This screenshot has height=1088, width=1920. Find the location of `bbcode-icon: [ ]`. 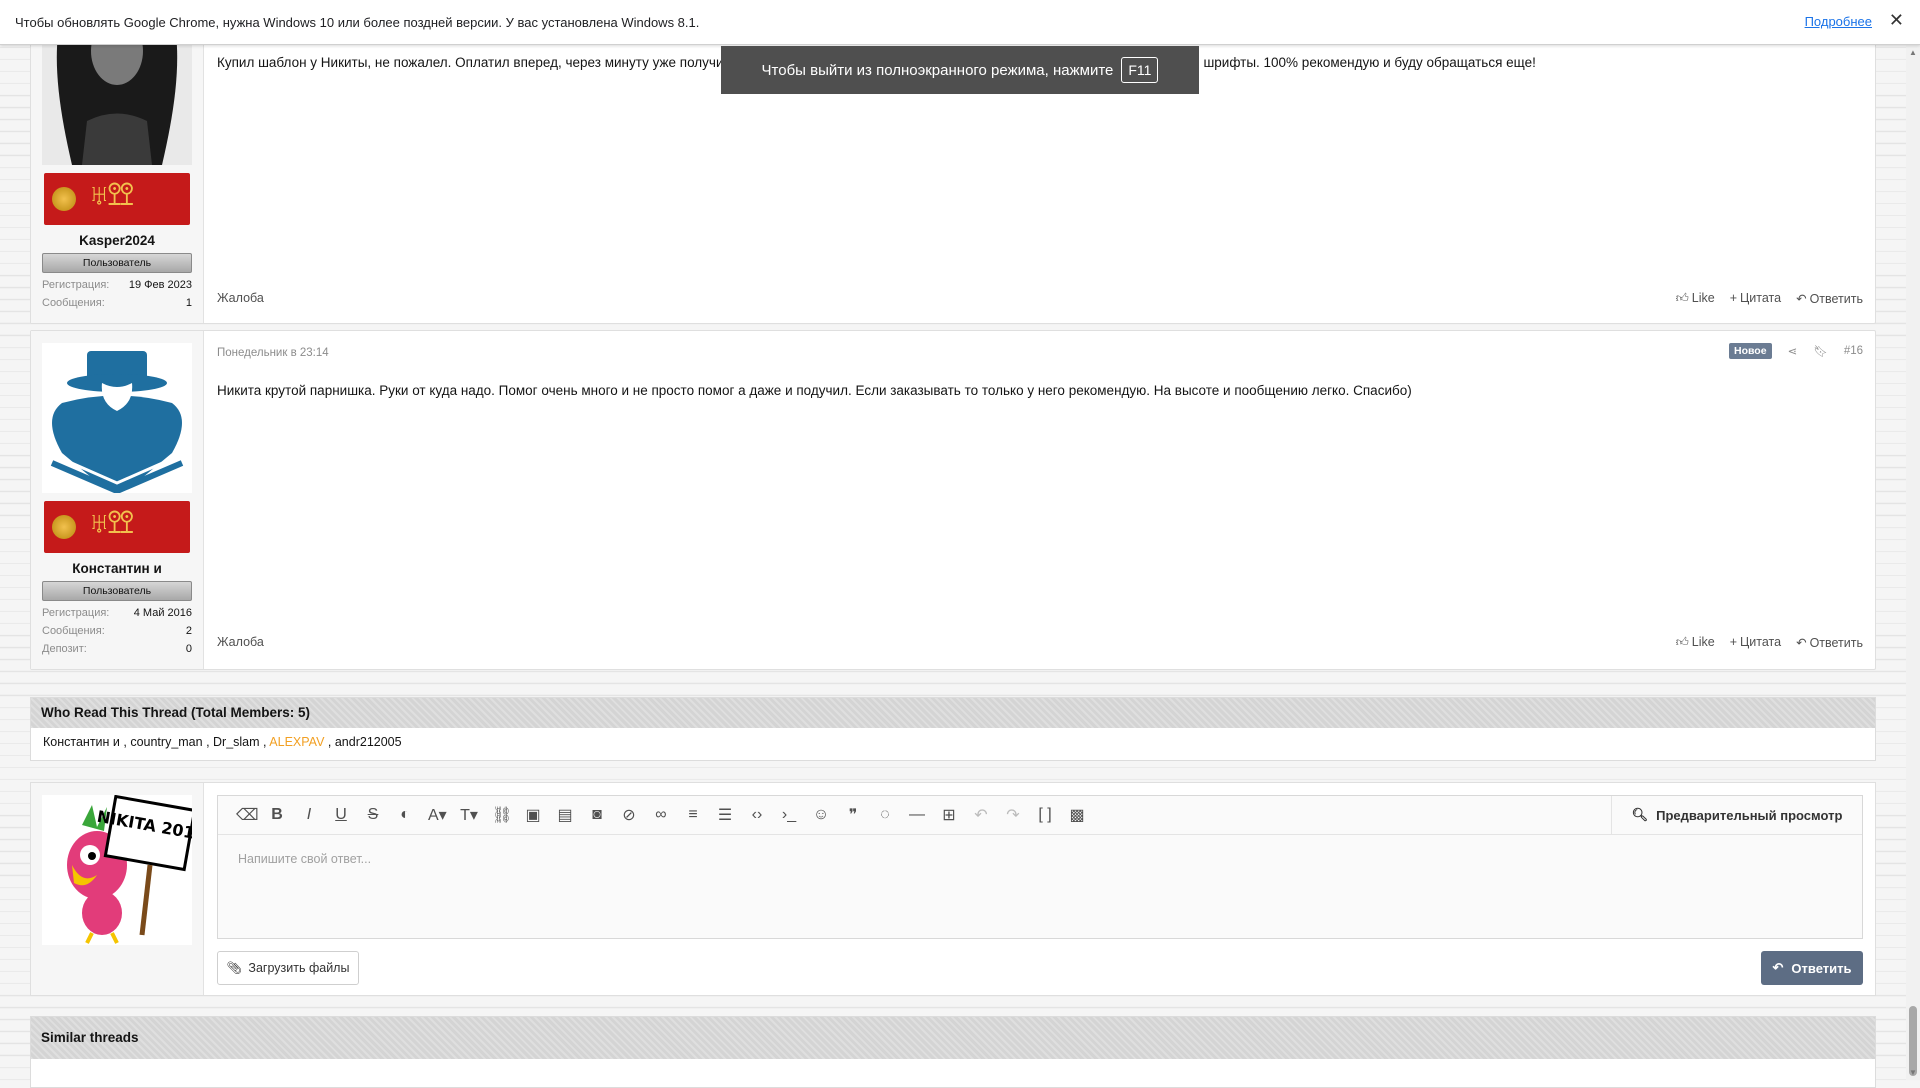

bbcode-icon: [ ] is located at coordinates (1045, 815).